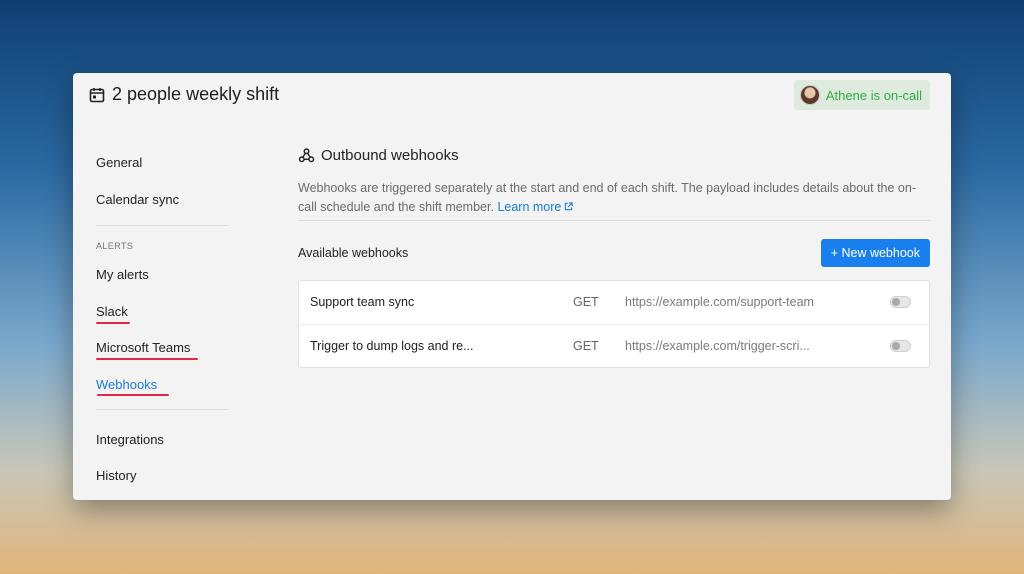 This screenshot has width=1024, height=574. Describe the element at coordinates (115, 246) in the screenshot. I see `sidebar-section-alerts: ALERTS` at that location.